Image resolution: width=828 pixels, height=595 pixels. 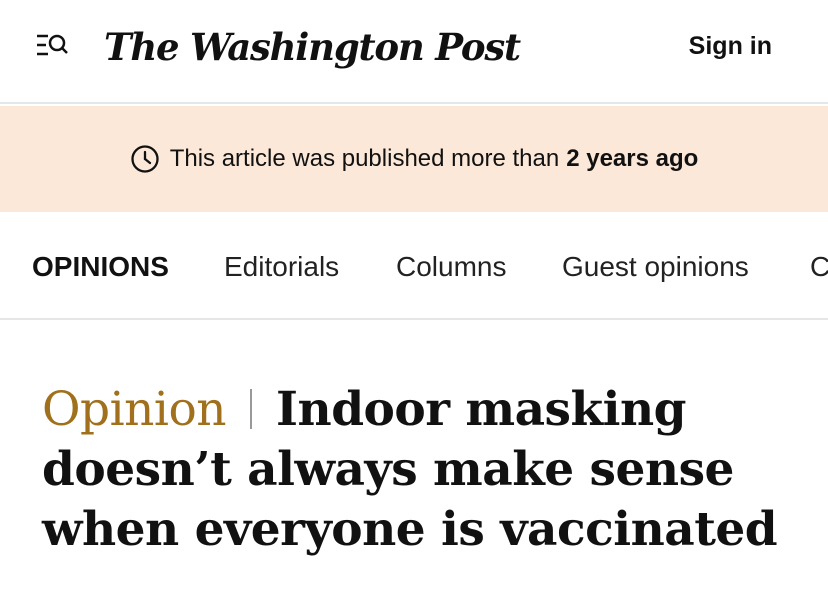 What do you see at coordinates (655, 267) in the screenshot?
I see `nav-guest-opinions: Guest opinions` at bounding box center [655, 267].